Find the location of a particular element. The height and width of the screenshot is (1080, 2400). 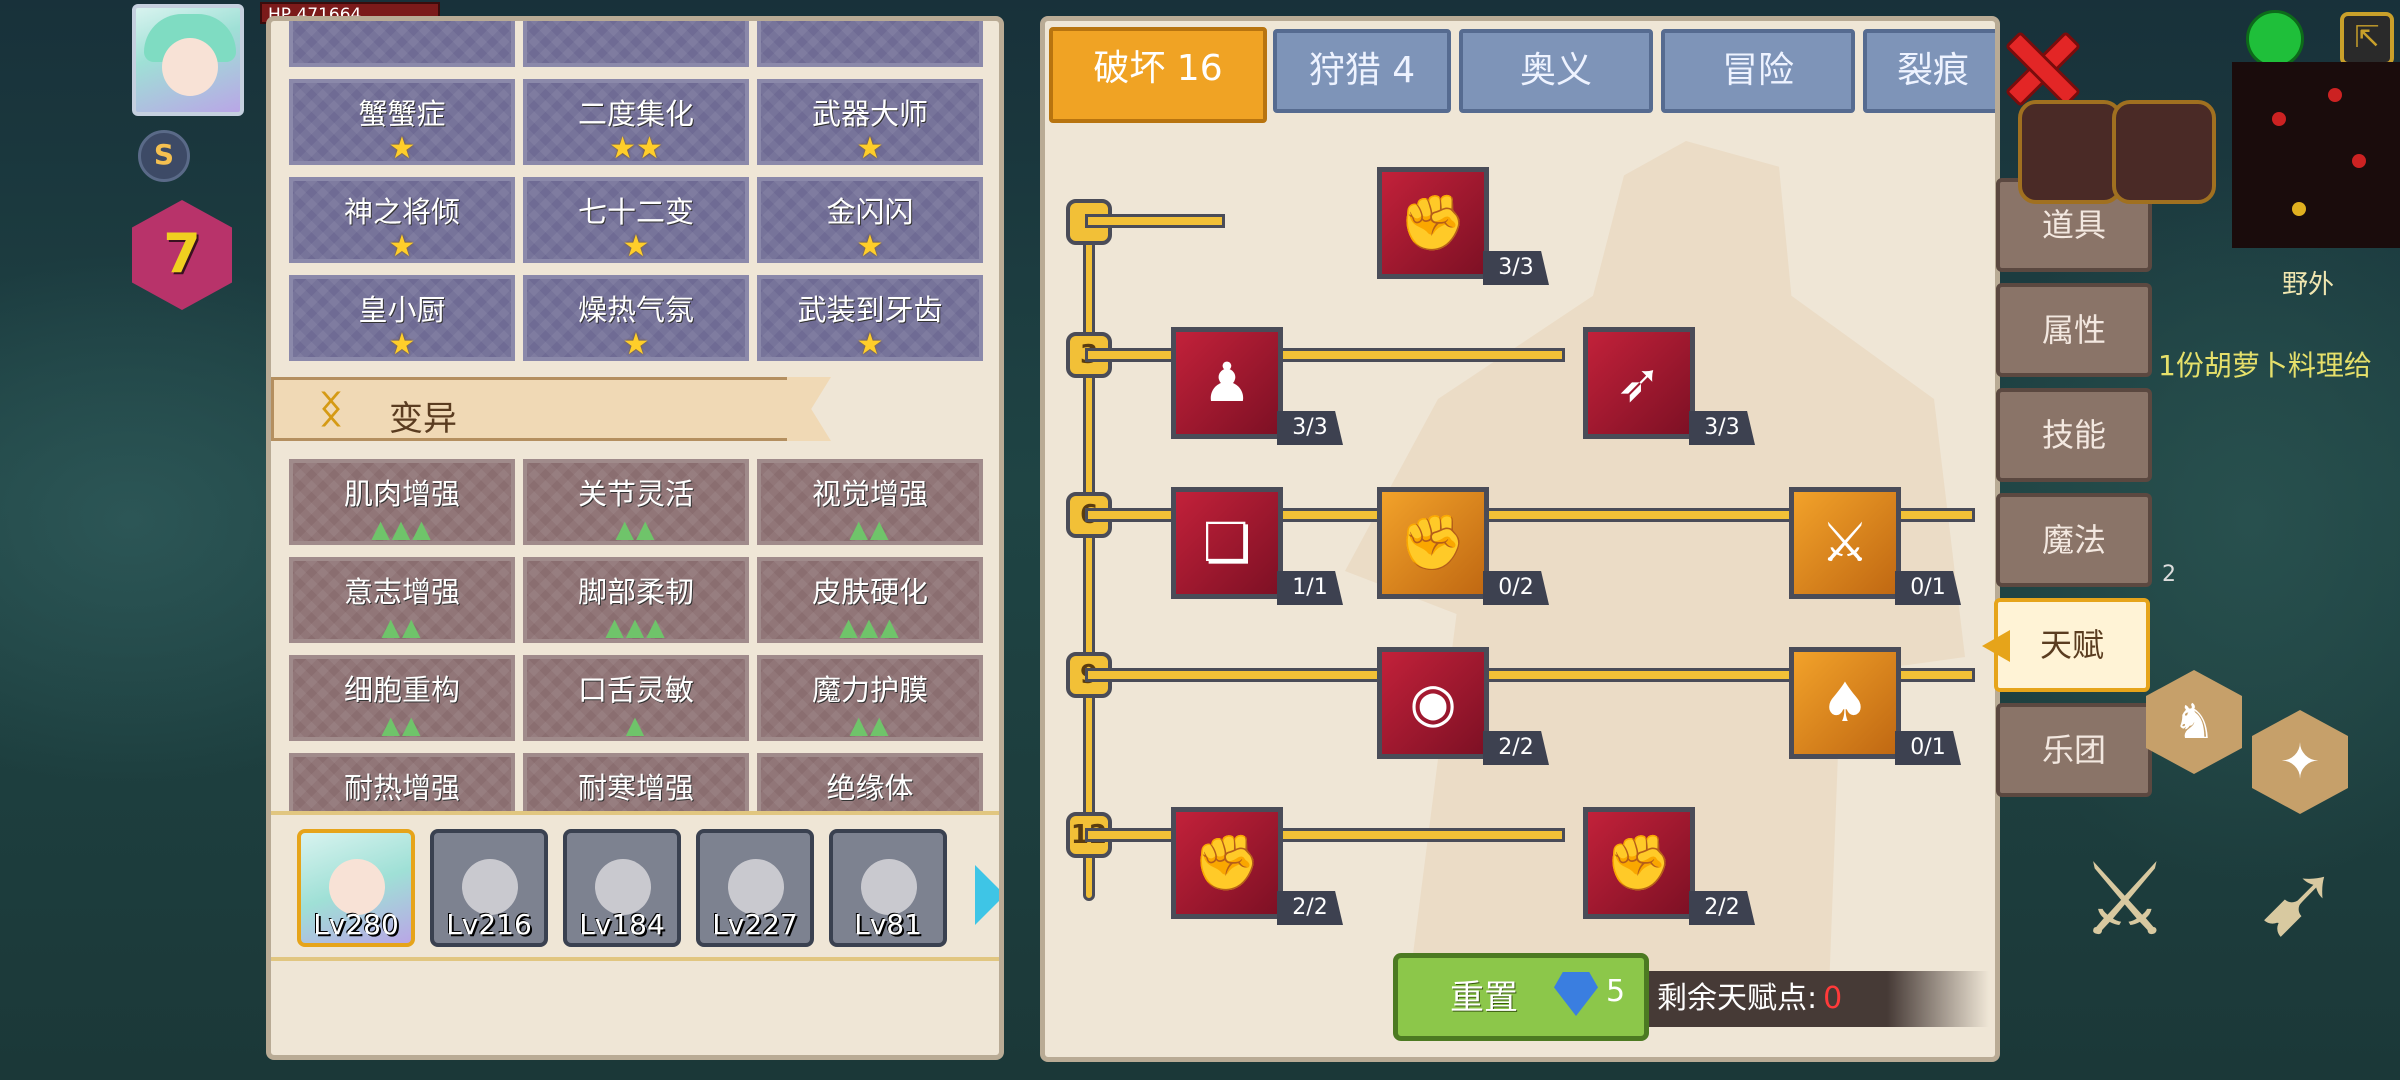

skill-item: 七十二变 ★ is located at coordinates (636, 220).